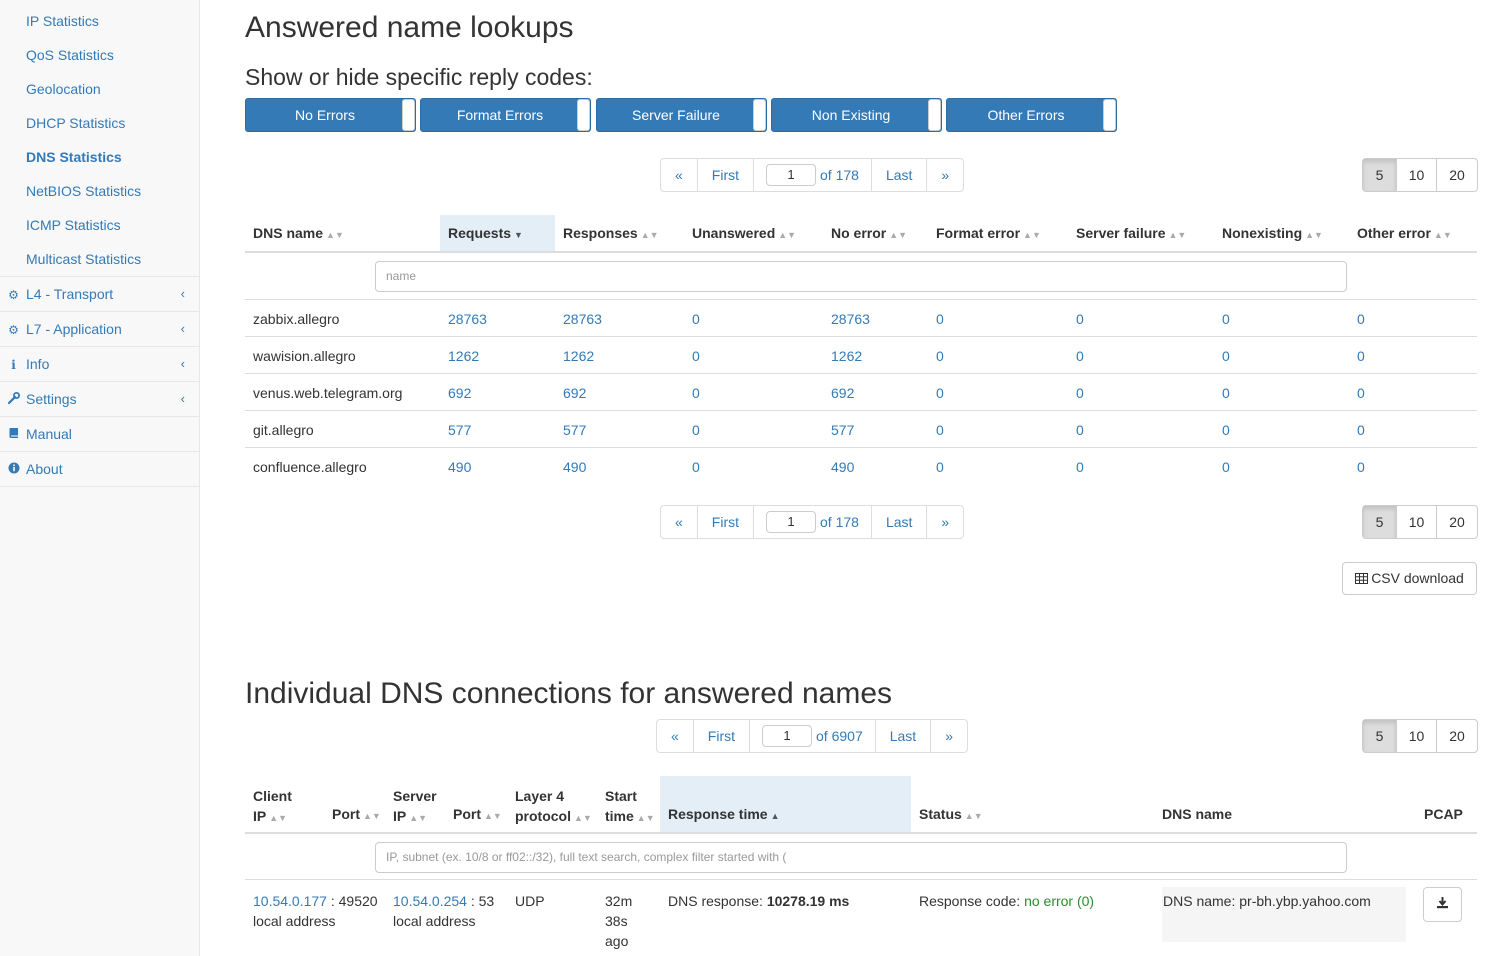  What do you see at coordinates (99, 123) in the screenshot?
I see `sidebar-item-dhcp-statistics: DHCP Statistics` at bounding box center [99, 123].